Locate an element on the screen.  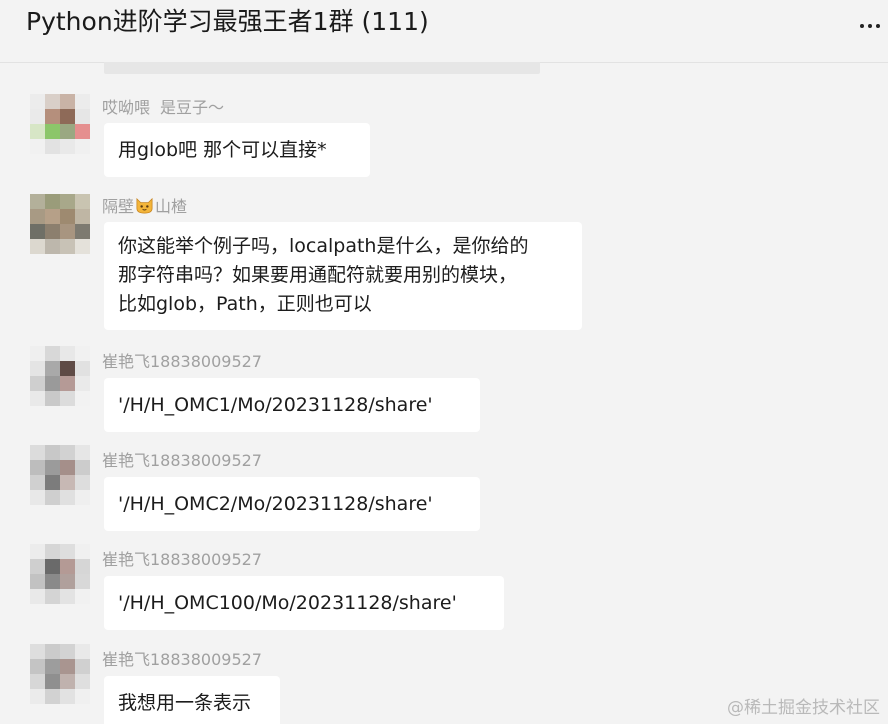
previous-message-edge is located at coordinates (322, 68).